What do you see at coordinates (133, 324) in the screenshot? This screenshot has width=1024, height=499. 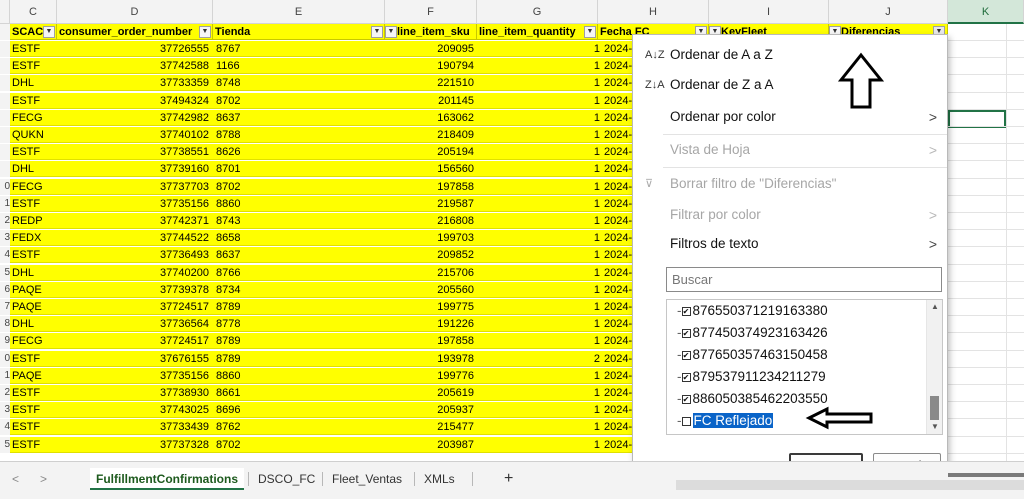 I see `cell-order: 37736564` at bounding box center [133, 324].